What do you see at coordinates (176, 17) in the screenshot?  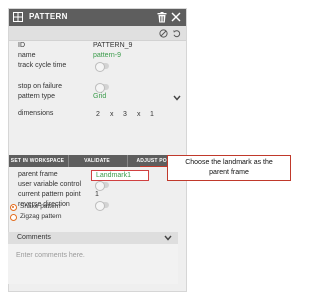 I see `close-icon` at bounding box center [176, 17].